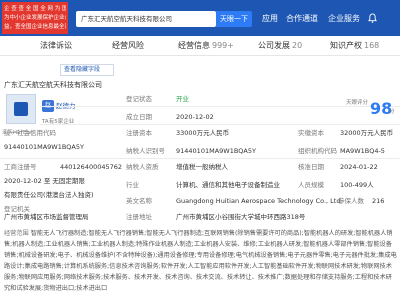  Describe the element at coordinates (35, 9) in the screenshot. I see `banner-line-1: 企 查 查 全 国 全 网 为 国 企 企` at that location.